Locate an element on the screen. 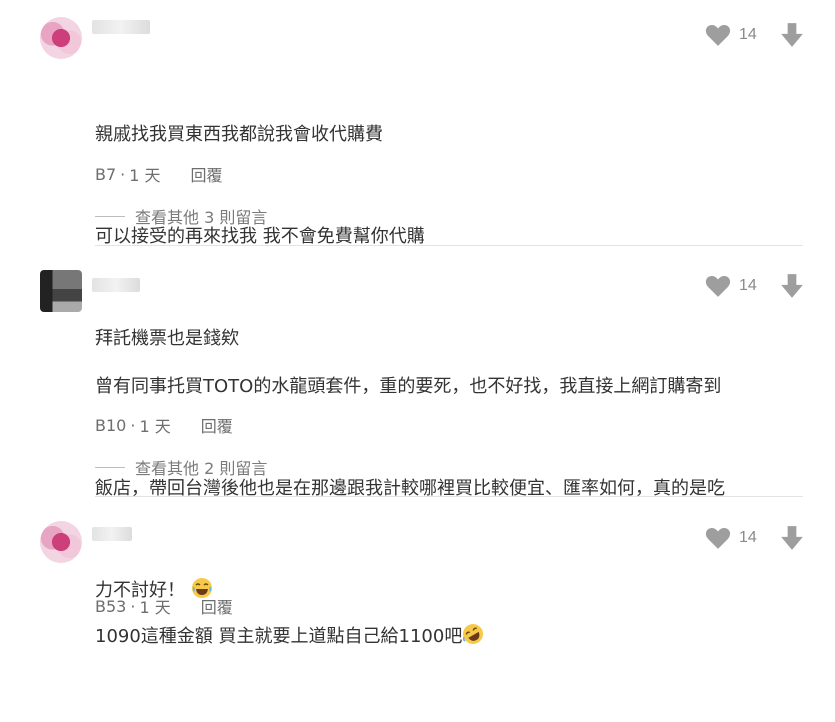 The image size is (835, 722). comment-meta: B10 · 1 天 回覆 is located at coordinates (164, 425).